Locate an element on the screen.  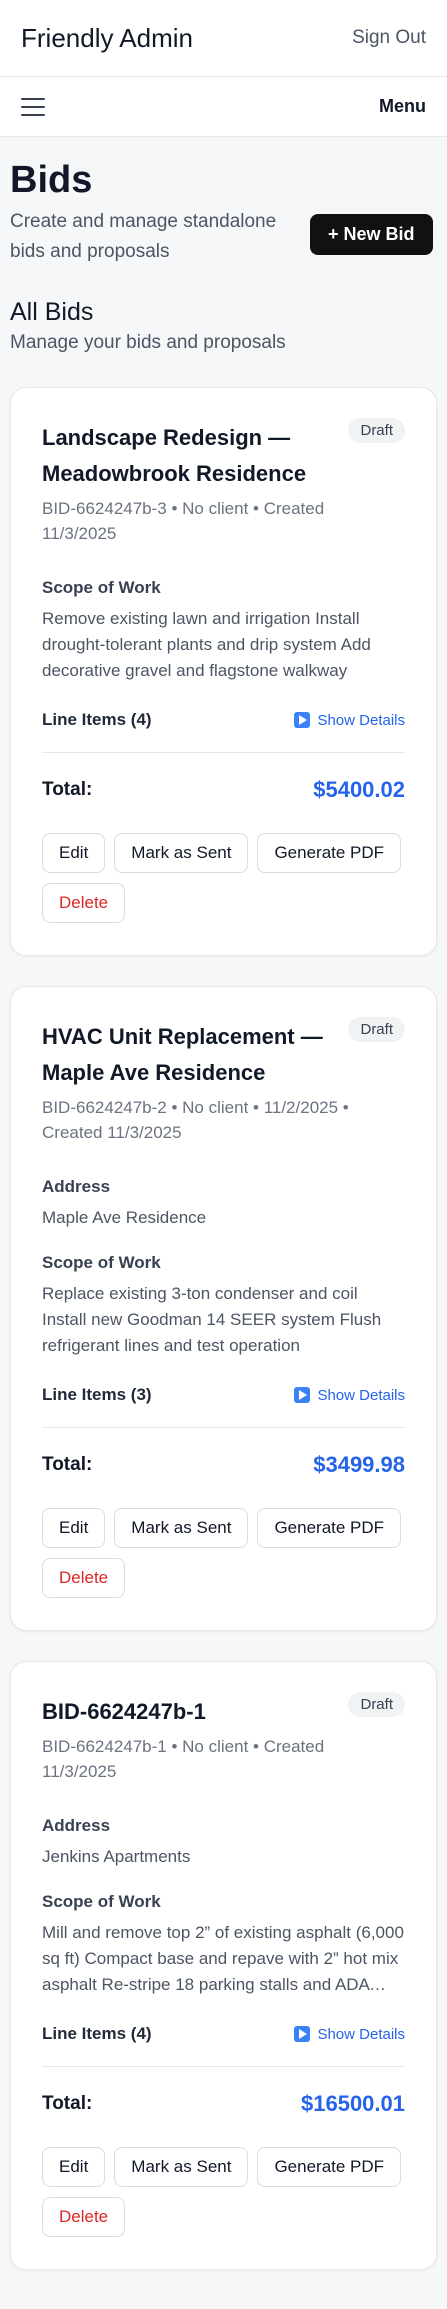
brand-title: Friendly Admin is located at coordinates (107, 37).